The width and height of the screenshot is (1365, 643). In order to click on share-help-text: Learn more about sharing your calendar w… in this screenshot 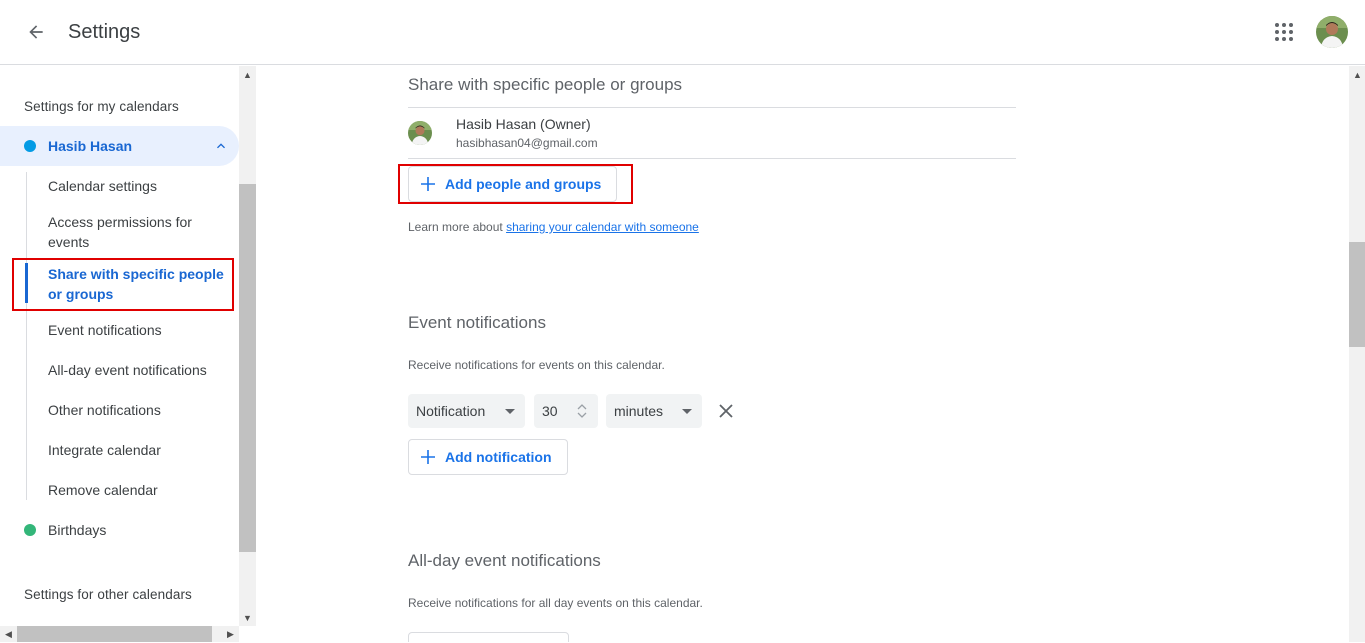, I will do `click(553, 227)`.